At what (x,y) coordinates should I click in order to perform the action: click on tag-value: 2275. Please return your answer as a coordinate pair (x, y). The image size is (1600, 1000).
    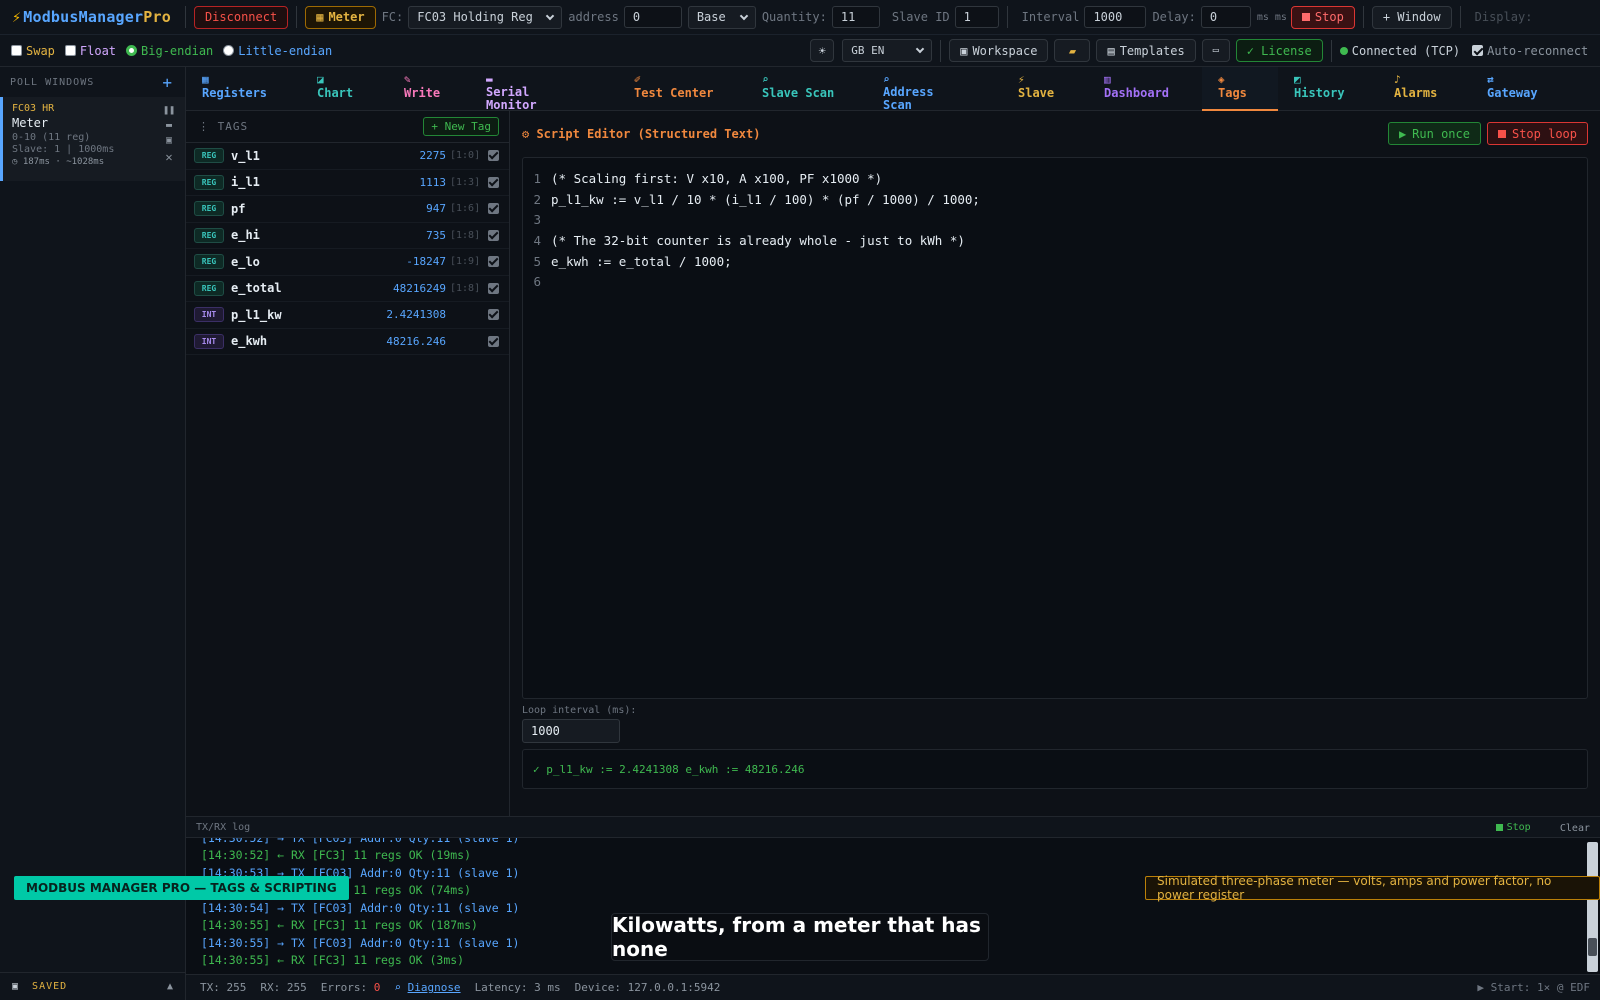
    Looking at the image, I should click on (433, 156).